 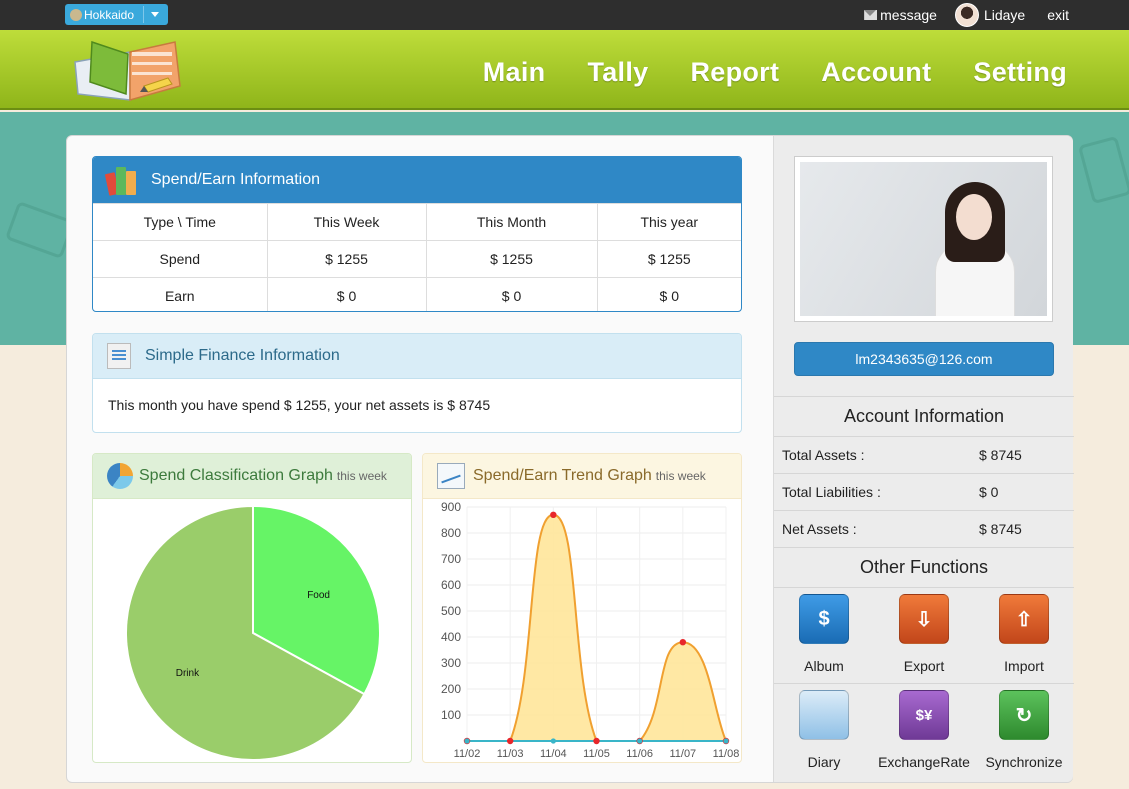 I want to click on y-tick-label: 100, so click(x=451, y=715).